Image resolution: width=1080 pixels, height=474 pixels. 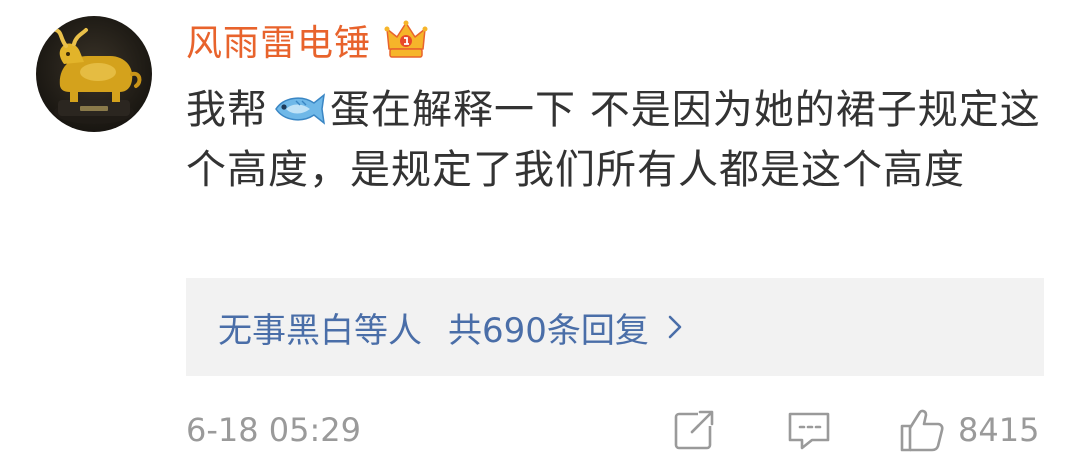 I want to click on replies-summary: 无事黑白等人 共690条回复, so click(x=450, y=327).